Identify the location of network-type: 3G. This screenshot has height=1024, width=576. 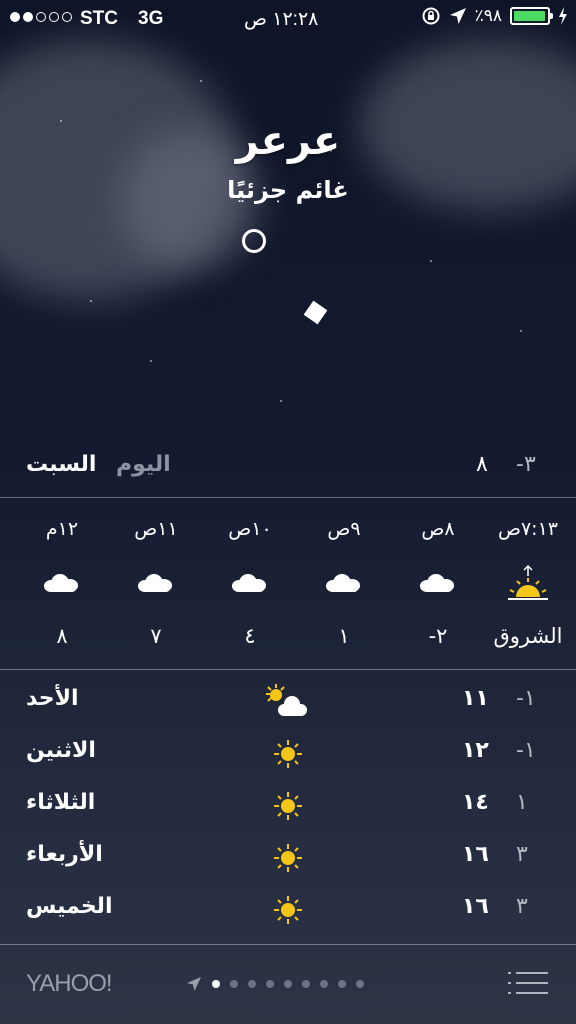
(151, 18).